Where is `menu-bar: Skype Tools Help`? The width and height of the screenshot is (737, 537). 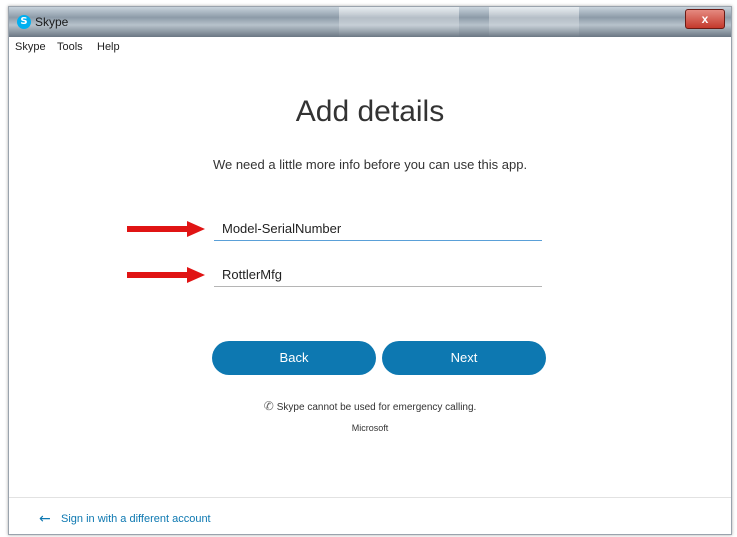
menu-bar: Skype Tools Help is located at coordinates (370, 47).